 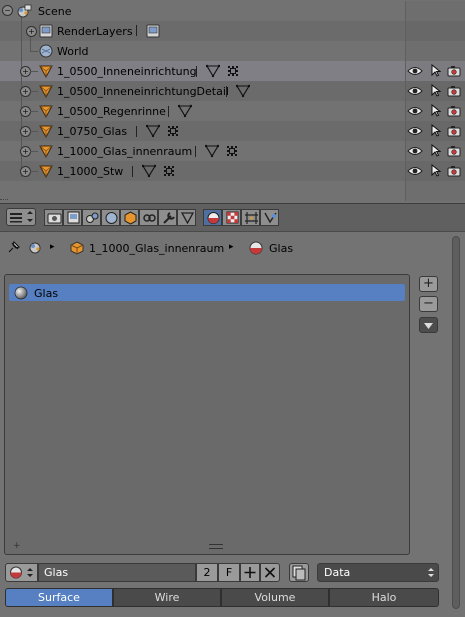 What do you see at coordinates (270, 572) in the screenshot?
I see `unlink-material-button` at bounding box center [270, 572].